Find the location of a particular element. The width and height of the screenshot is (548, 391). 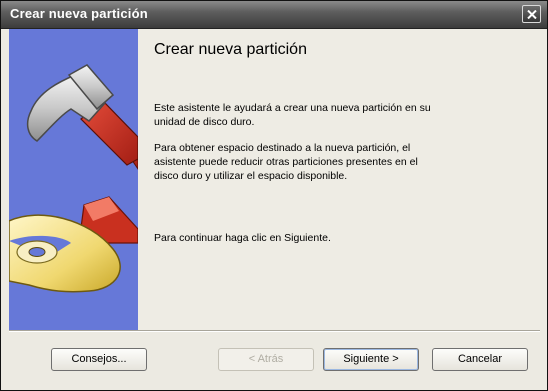

close-button is located at coordinates (531, 14).